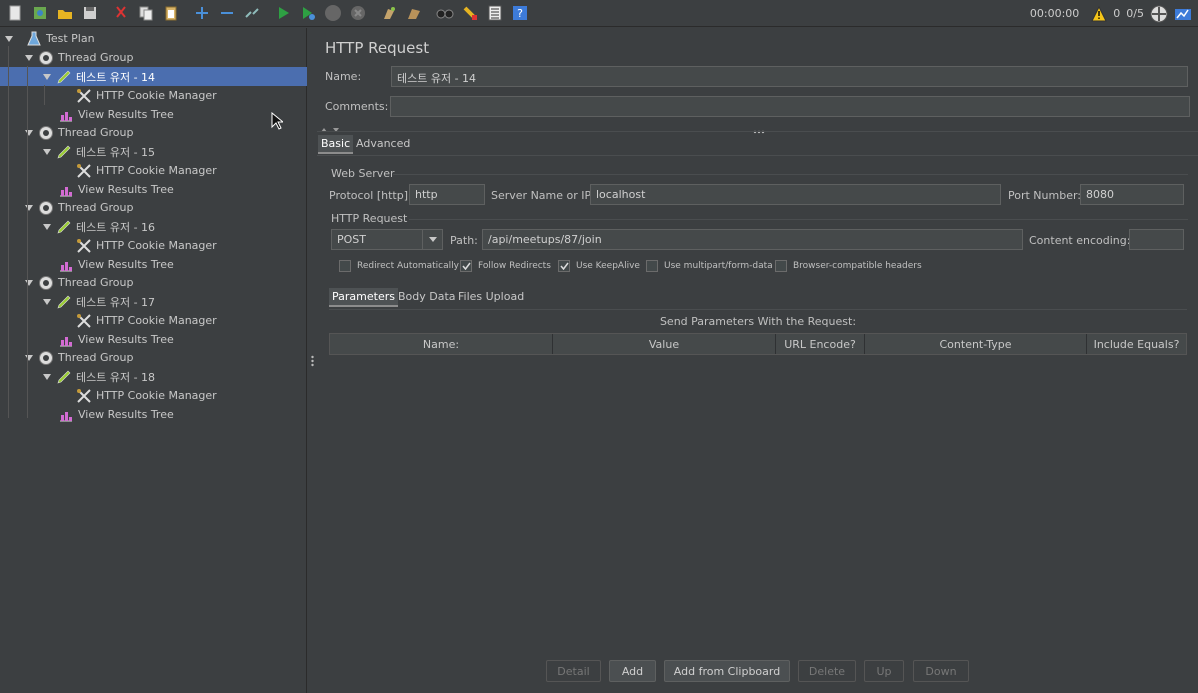 Image resolution: width=1198 pixels, height=693 pixels. Describe the element at coordinates (709, 266) in the screenshot. I see `checkbox-use-multipart-form-data: Use multipart/form-data` at that location.